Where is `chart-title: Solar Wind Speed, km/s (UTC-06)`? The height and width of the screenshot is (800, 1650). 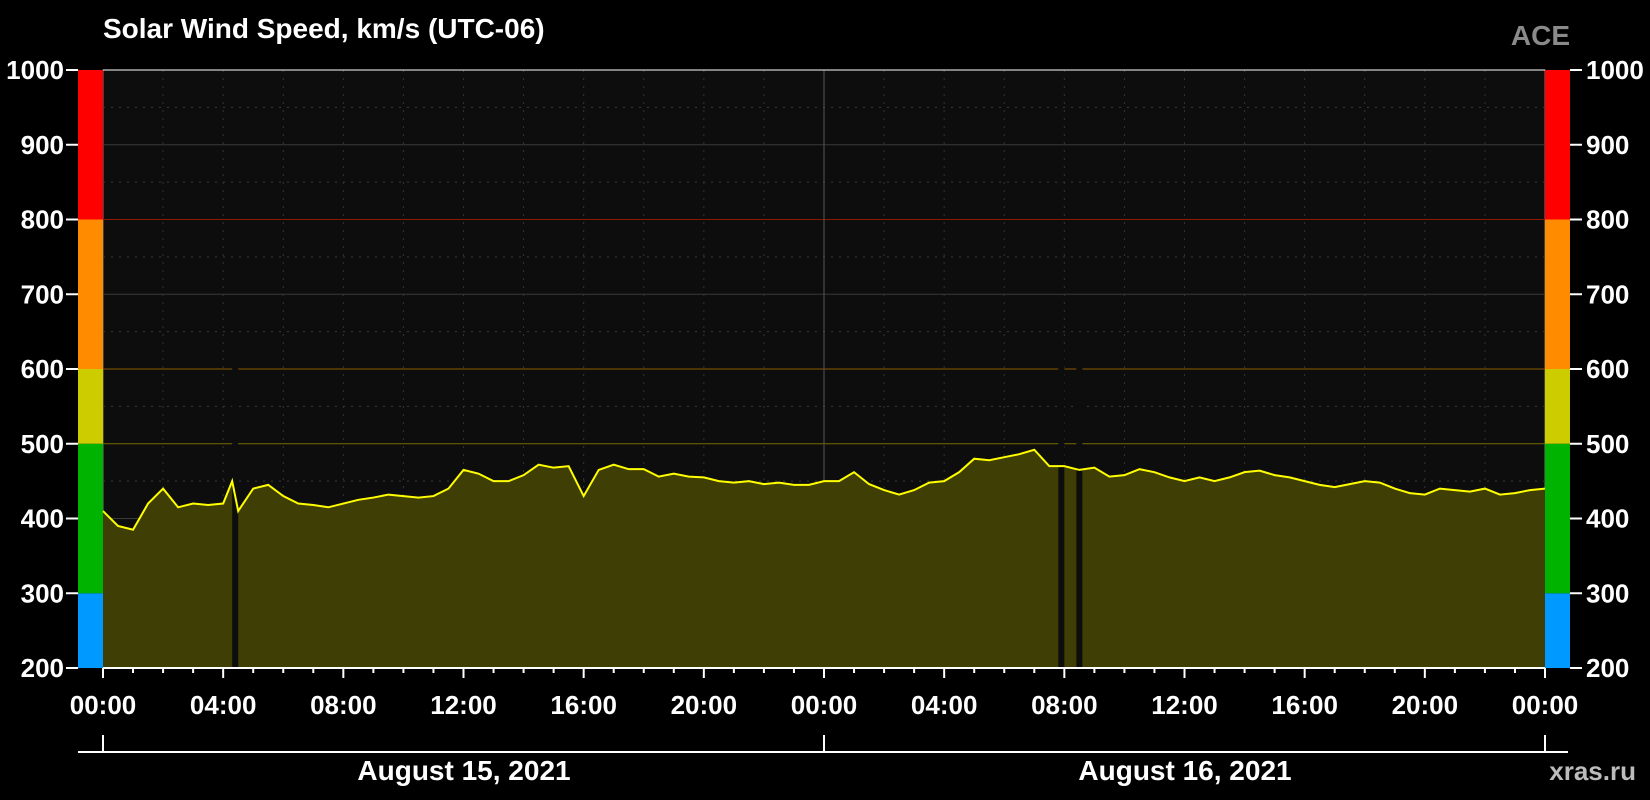
chart-title: Solar Wind Speed, km/s (UTC-06) is located at coordinates (324, 28).